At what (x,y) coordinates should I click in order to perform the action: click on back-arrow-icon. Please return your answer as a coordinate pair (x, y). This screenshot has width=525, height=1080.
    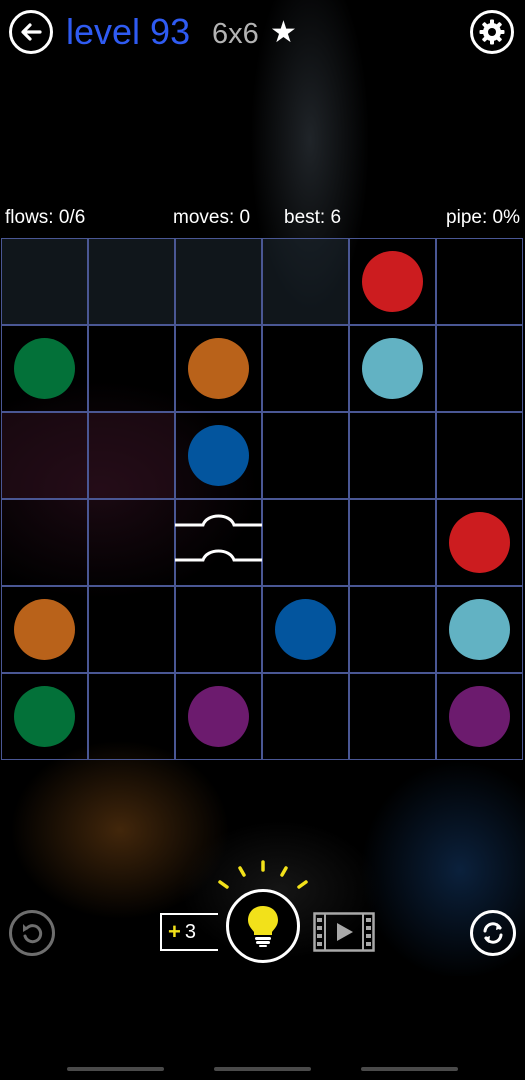
    Looking at the image, I should click on (31, 32).